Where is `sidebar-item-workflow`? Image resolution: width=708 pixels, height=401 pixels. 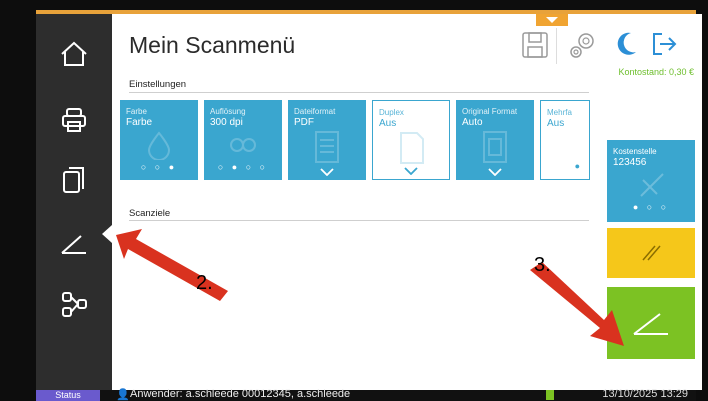 sidebar-item-workflow is located at coordinates (74, 304).